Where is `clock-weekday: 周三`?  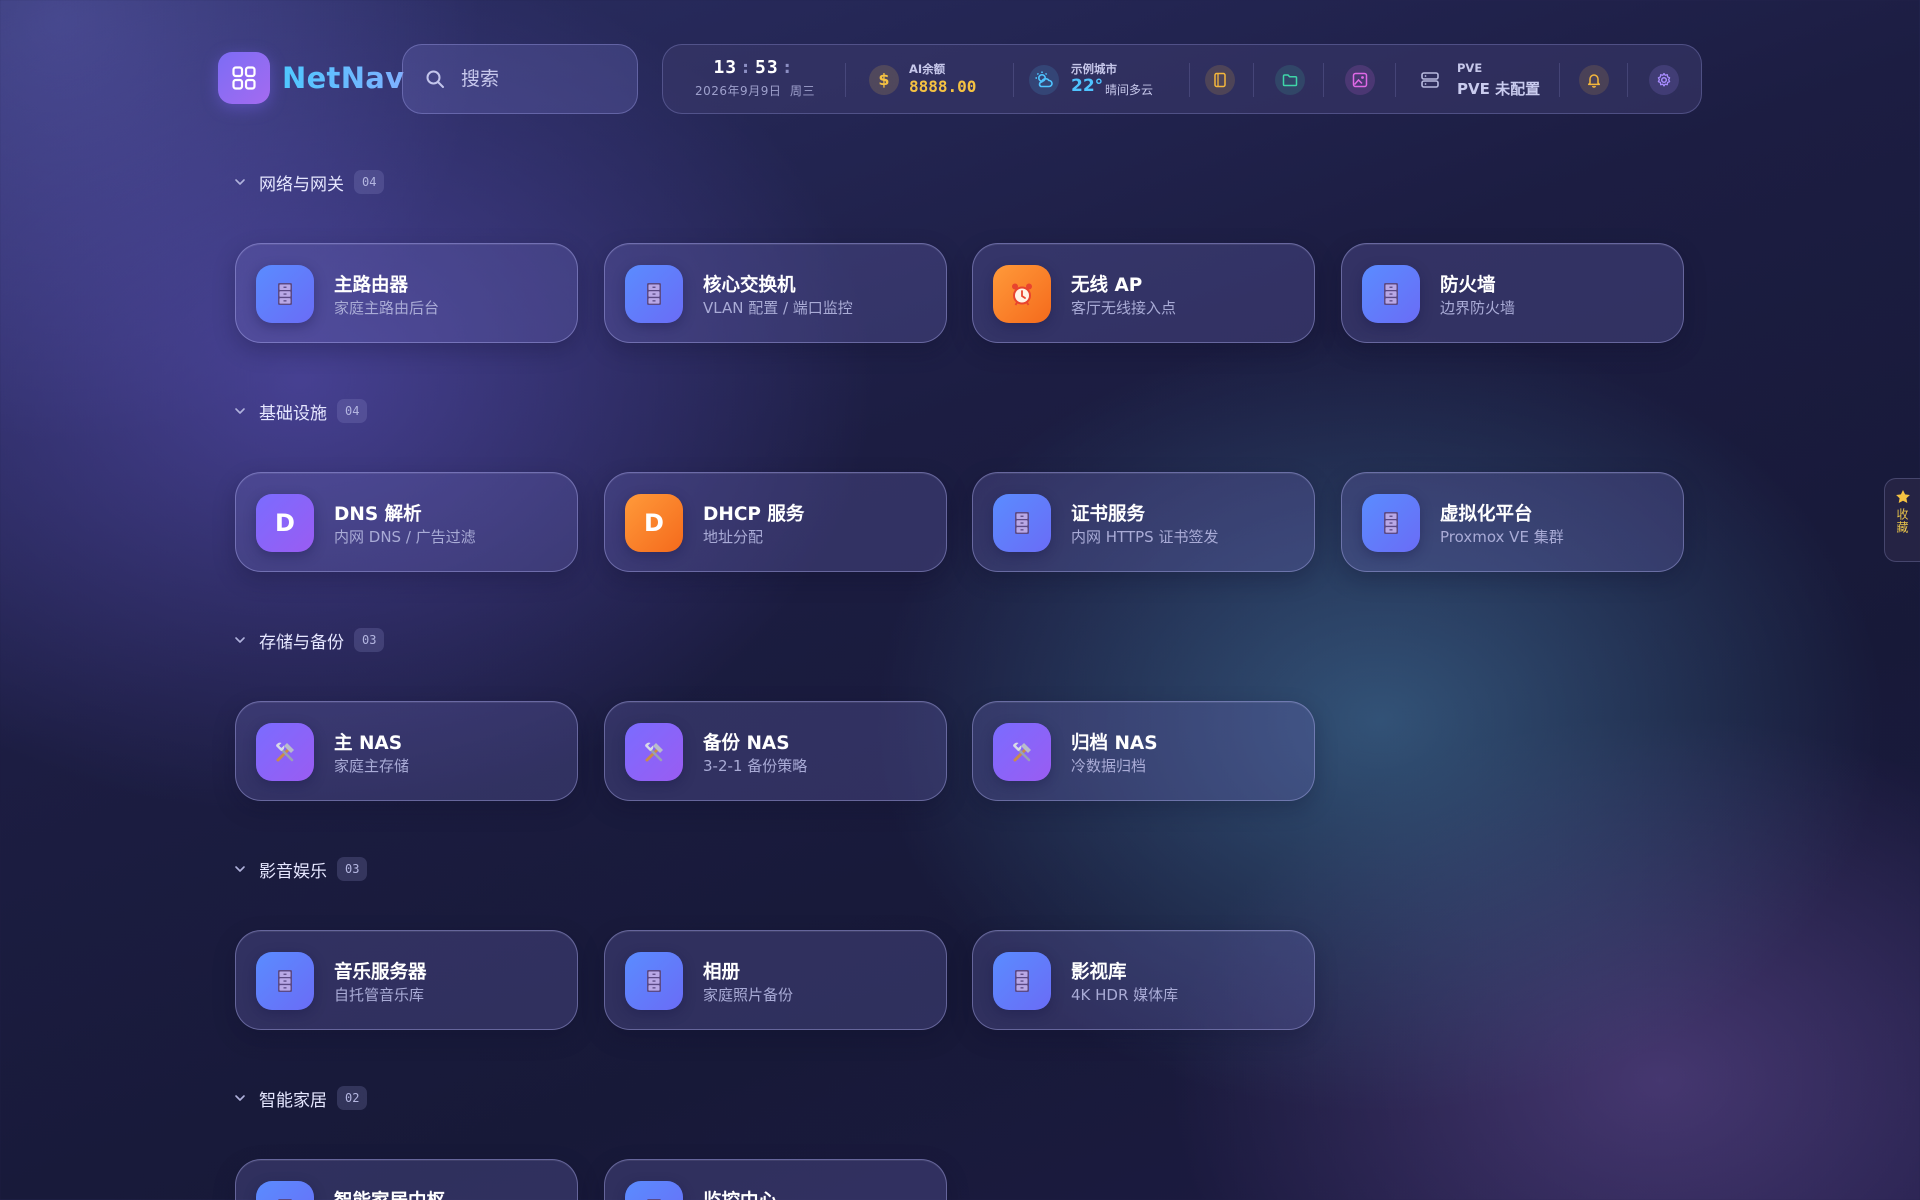
clock-weekday: 周三 is located at coordinates (802, 91).